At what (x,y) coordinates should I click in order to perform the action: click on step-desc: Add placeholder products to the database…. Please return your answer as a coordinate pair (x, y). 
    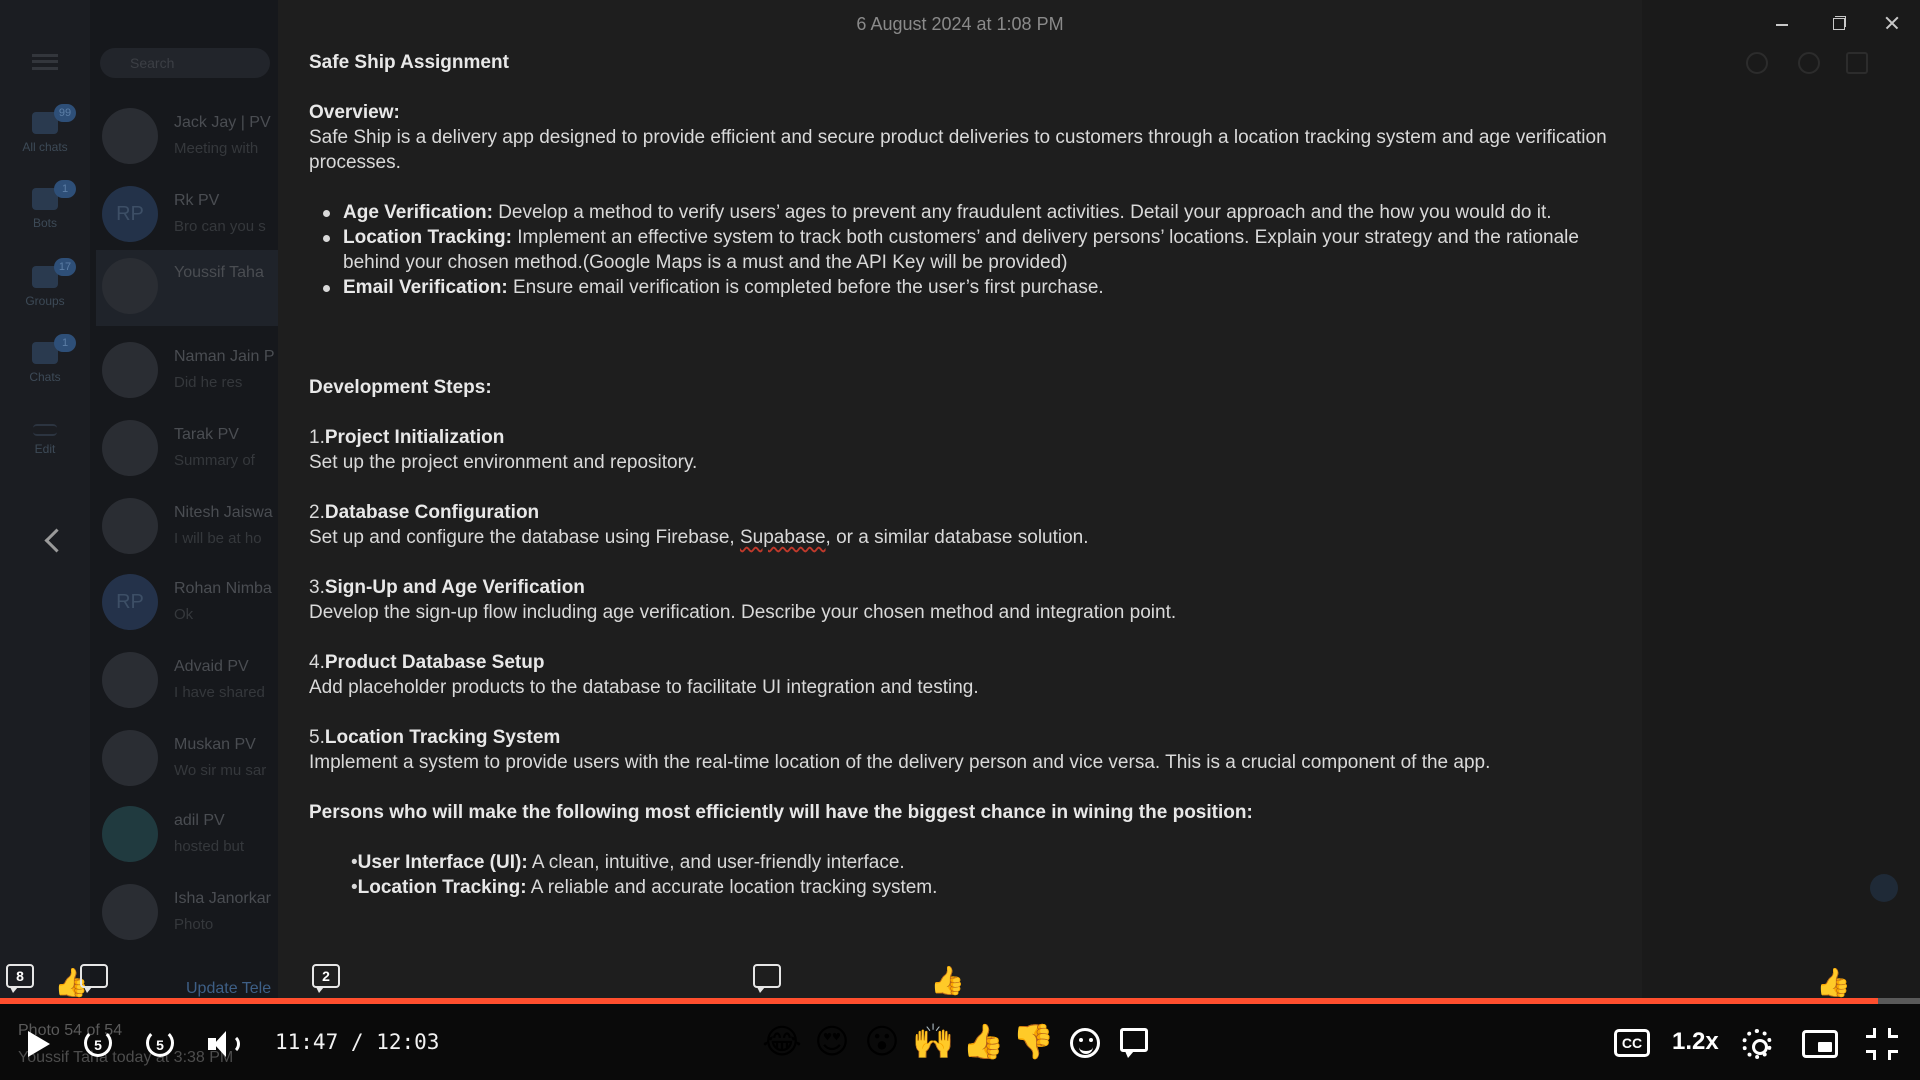
    Looking at the image, I should click on (644, 687).